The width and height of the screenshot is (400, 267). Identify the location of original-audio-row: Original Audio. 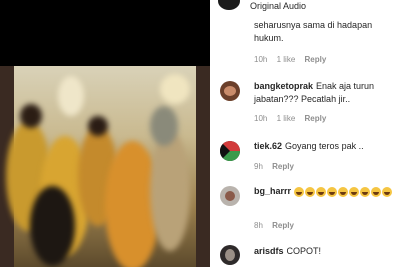
(306, 7).